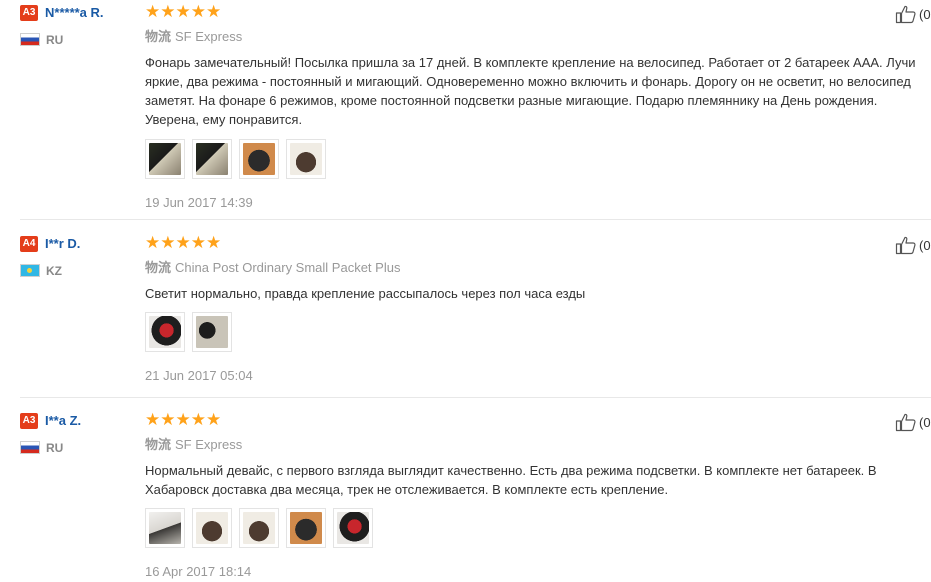  Describe the element at coordinates (199, 202) in the screenshot. I see `review-date: 19 Jun 2017 14:39` at that location.